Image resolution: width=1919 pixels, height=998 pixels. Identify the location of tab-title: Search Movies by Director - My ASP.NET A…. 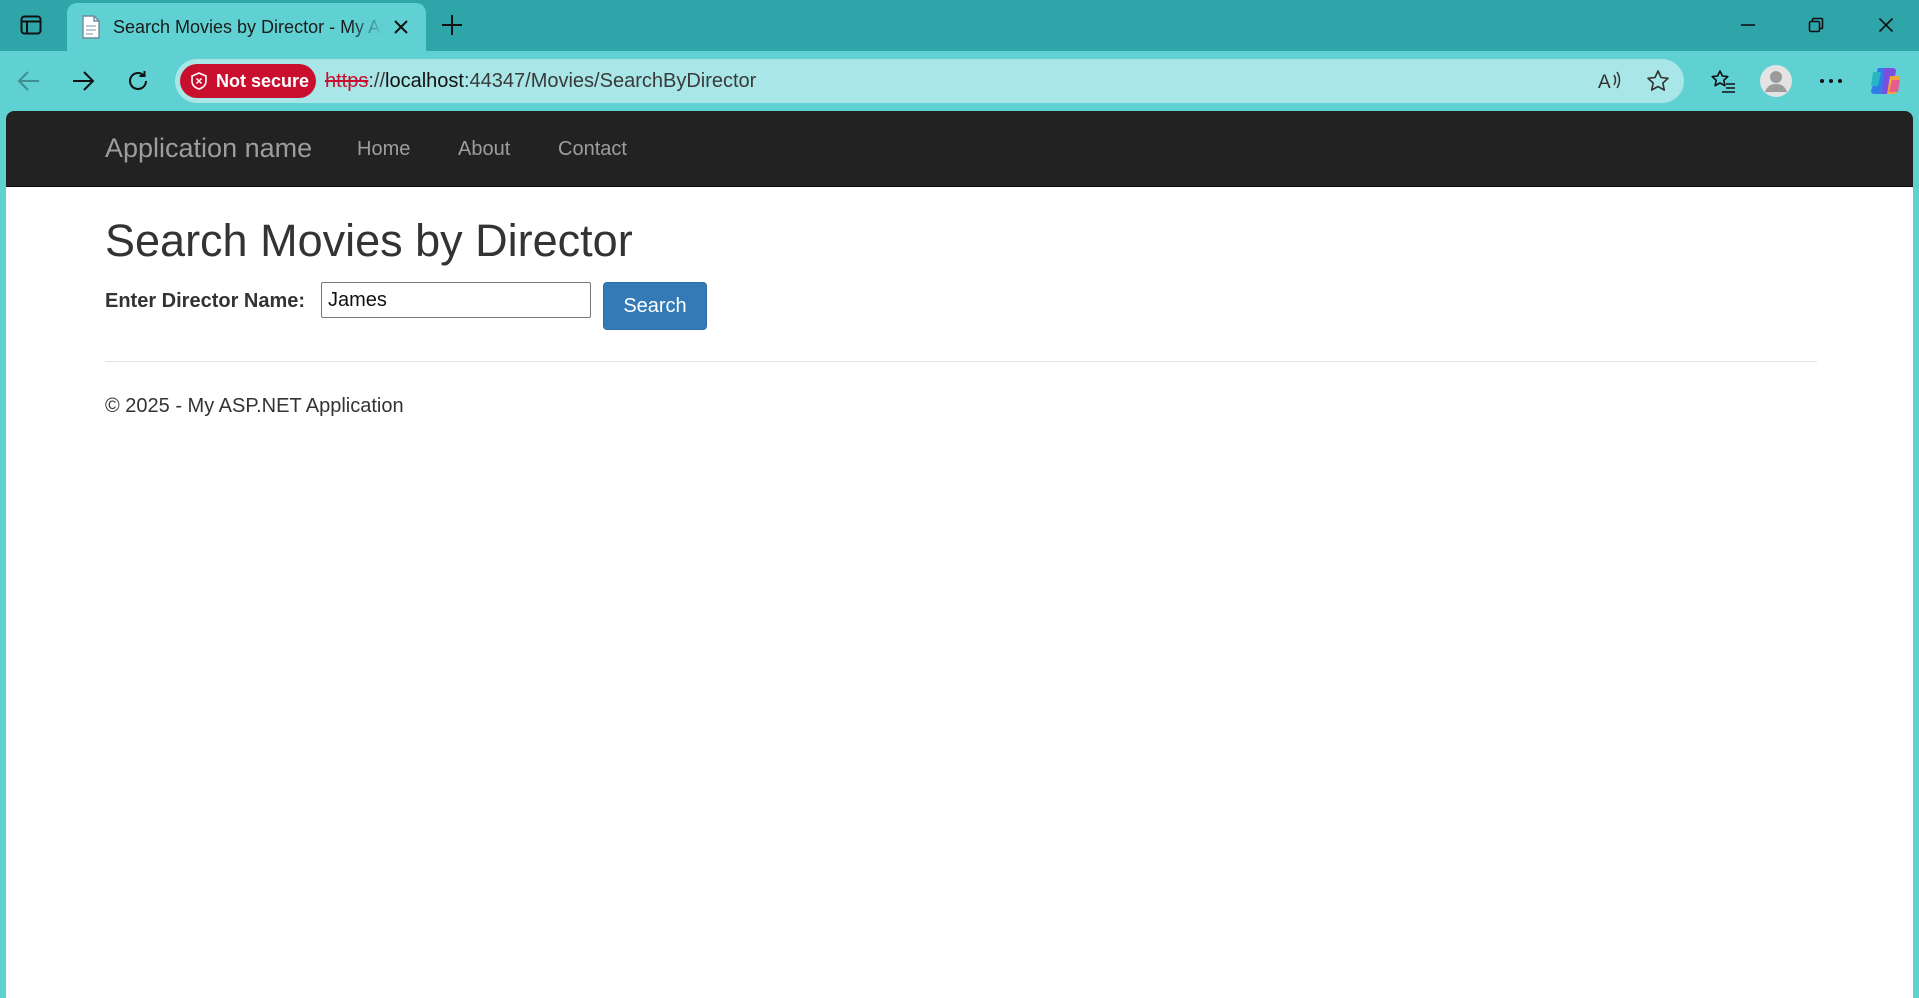
(248, 26).